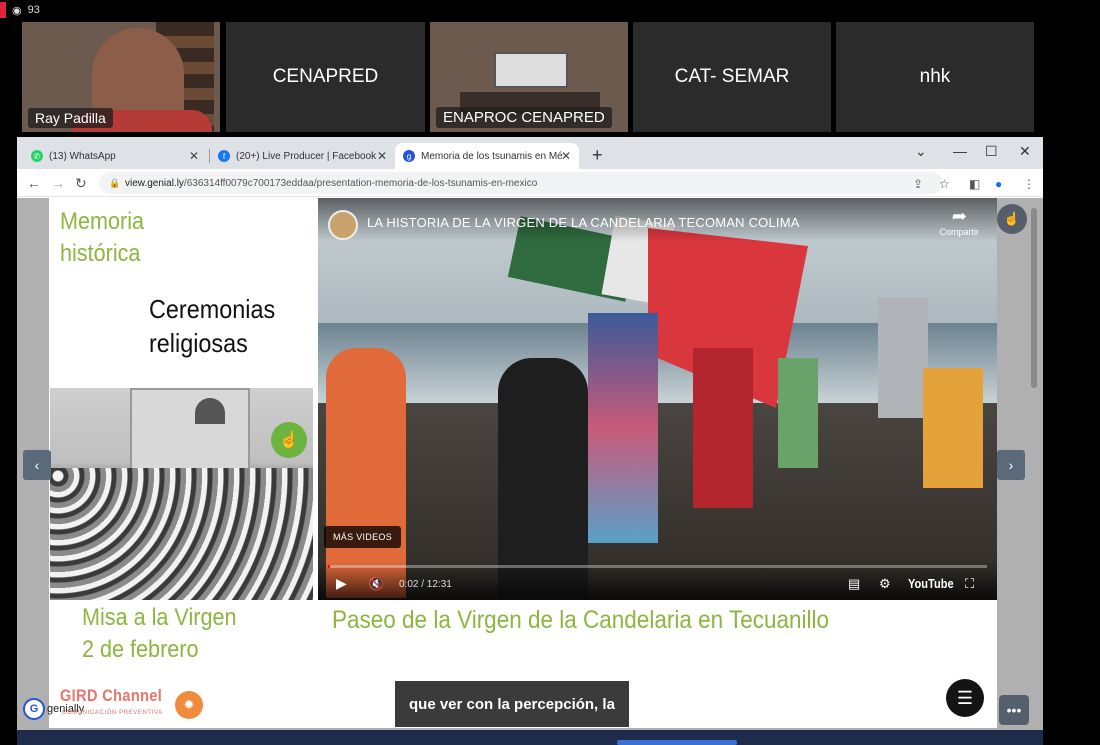 This screenshot has width=1100, height=745. Describe the element at coordinates (959, 232) in the screenshot. I see `share-label: Compartir` at that location.